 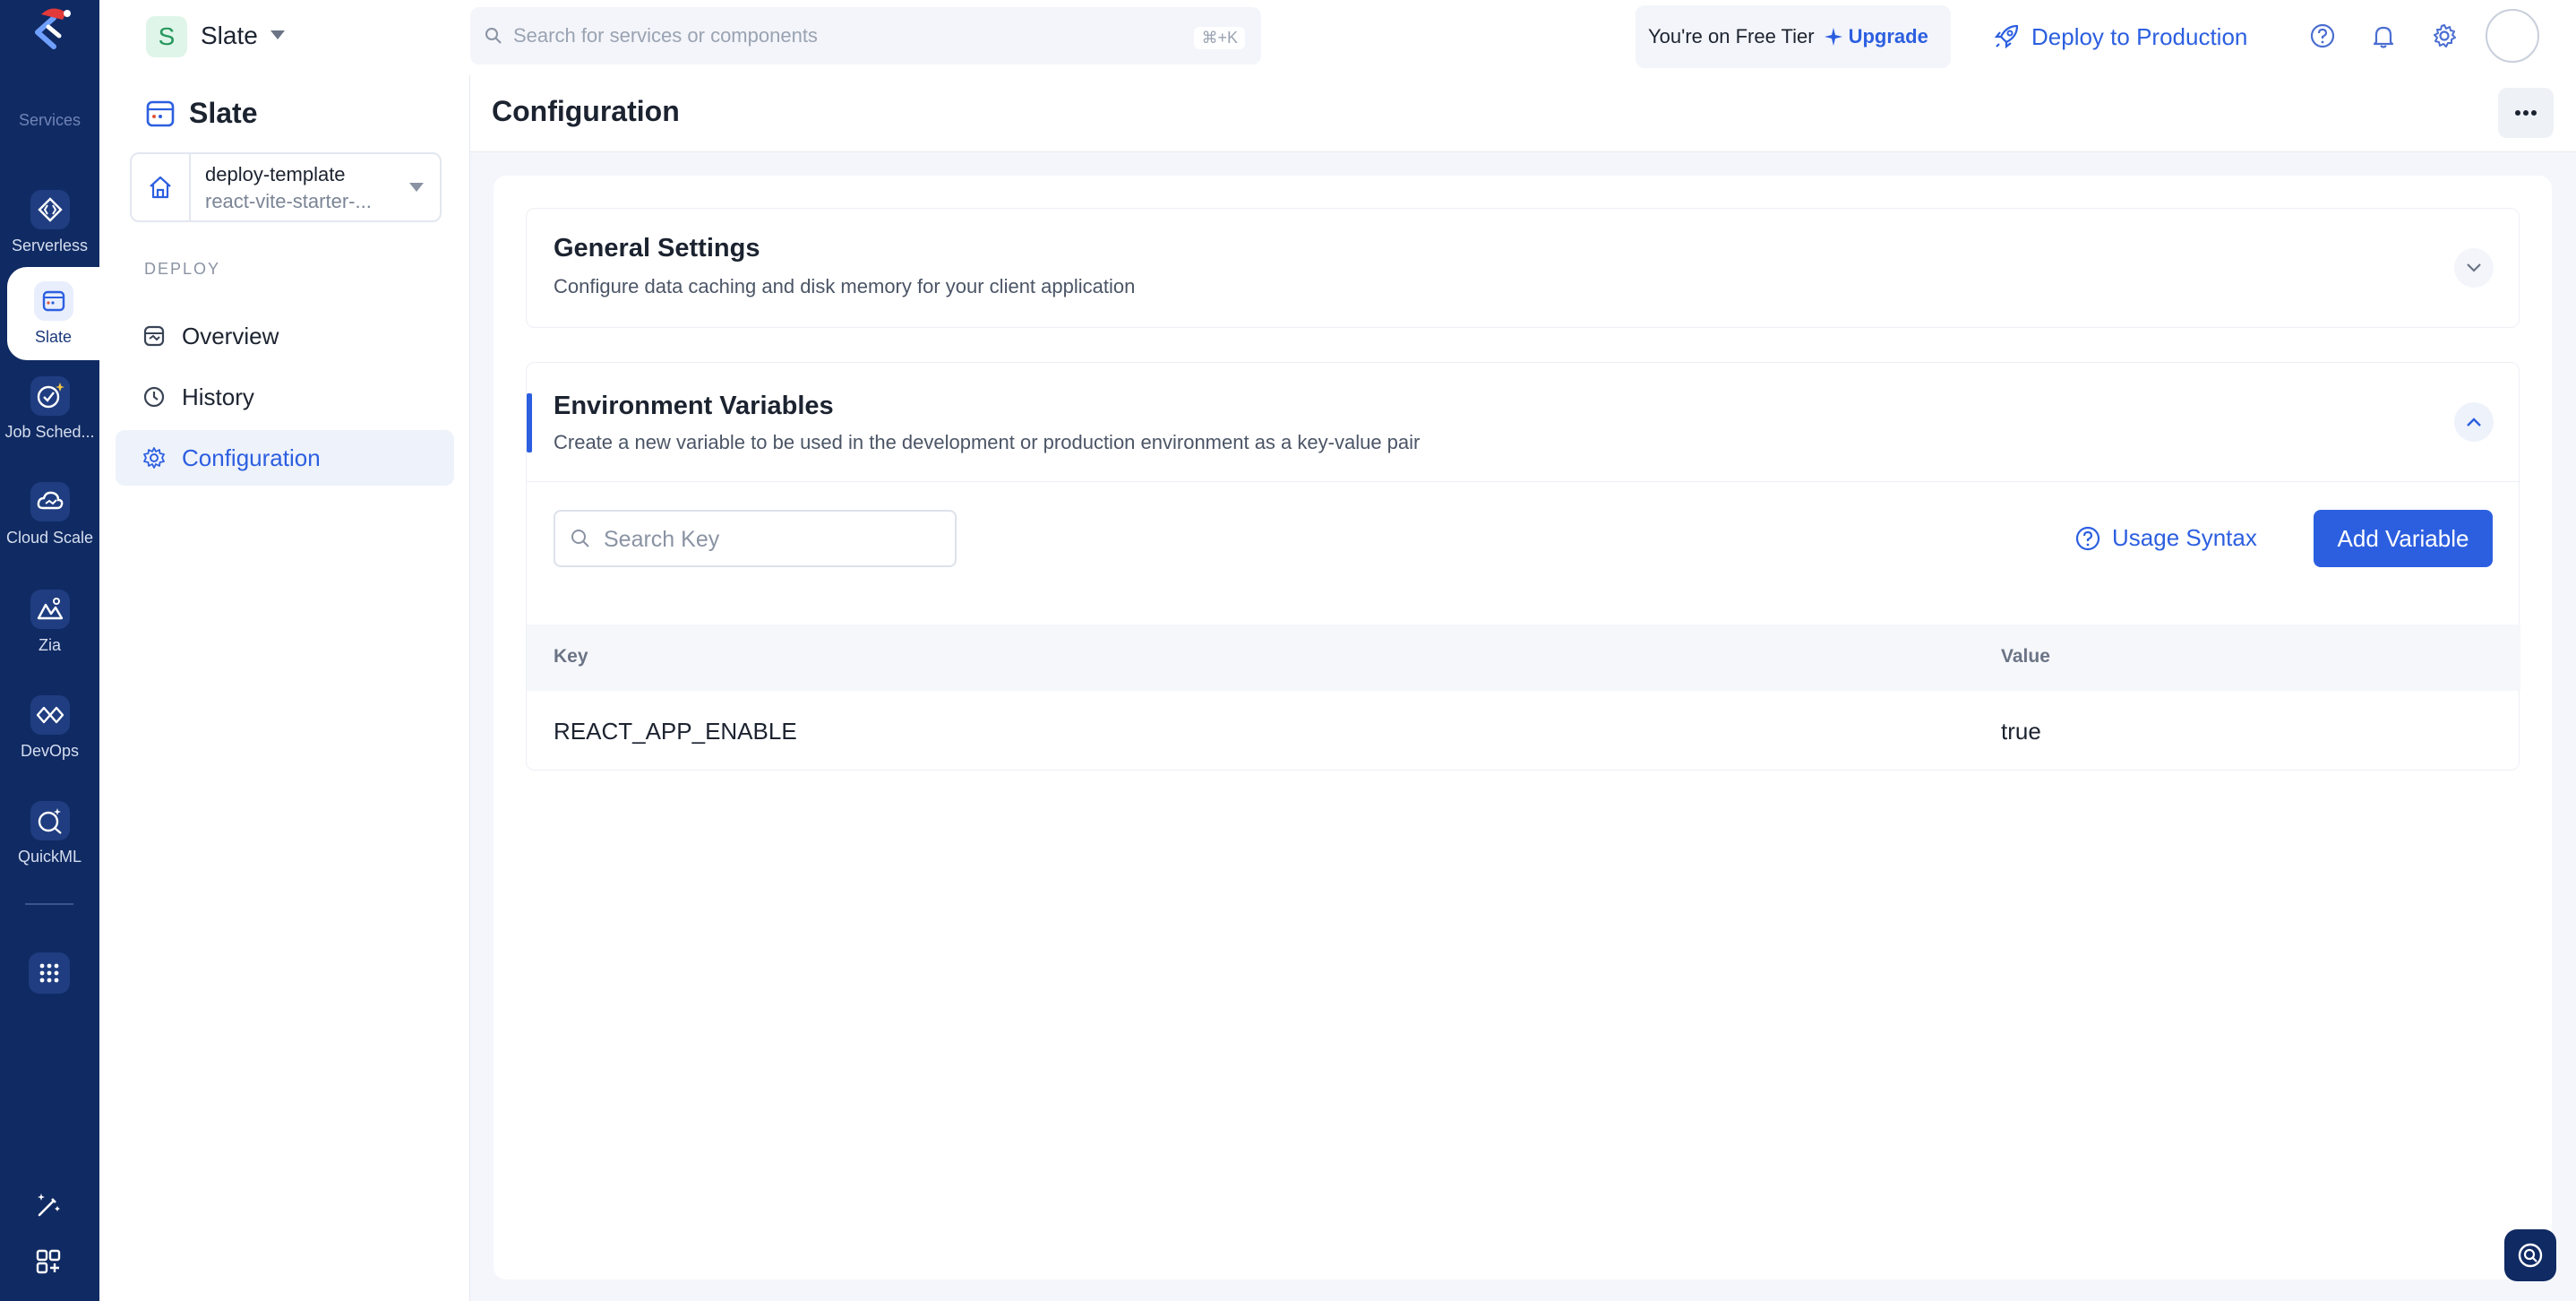 I want to click on sidebar-item-configuration: Configuration, so click(x=285, y=458).